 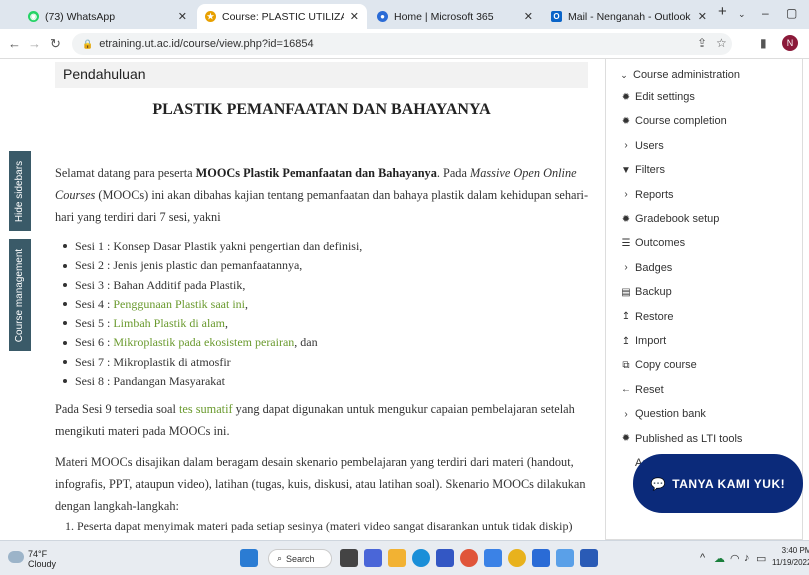 I want to click on admin-item-users: › Users, so click(x=641, y=146).